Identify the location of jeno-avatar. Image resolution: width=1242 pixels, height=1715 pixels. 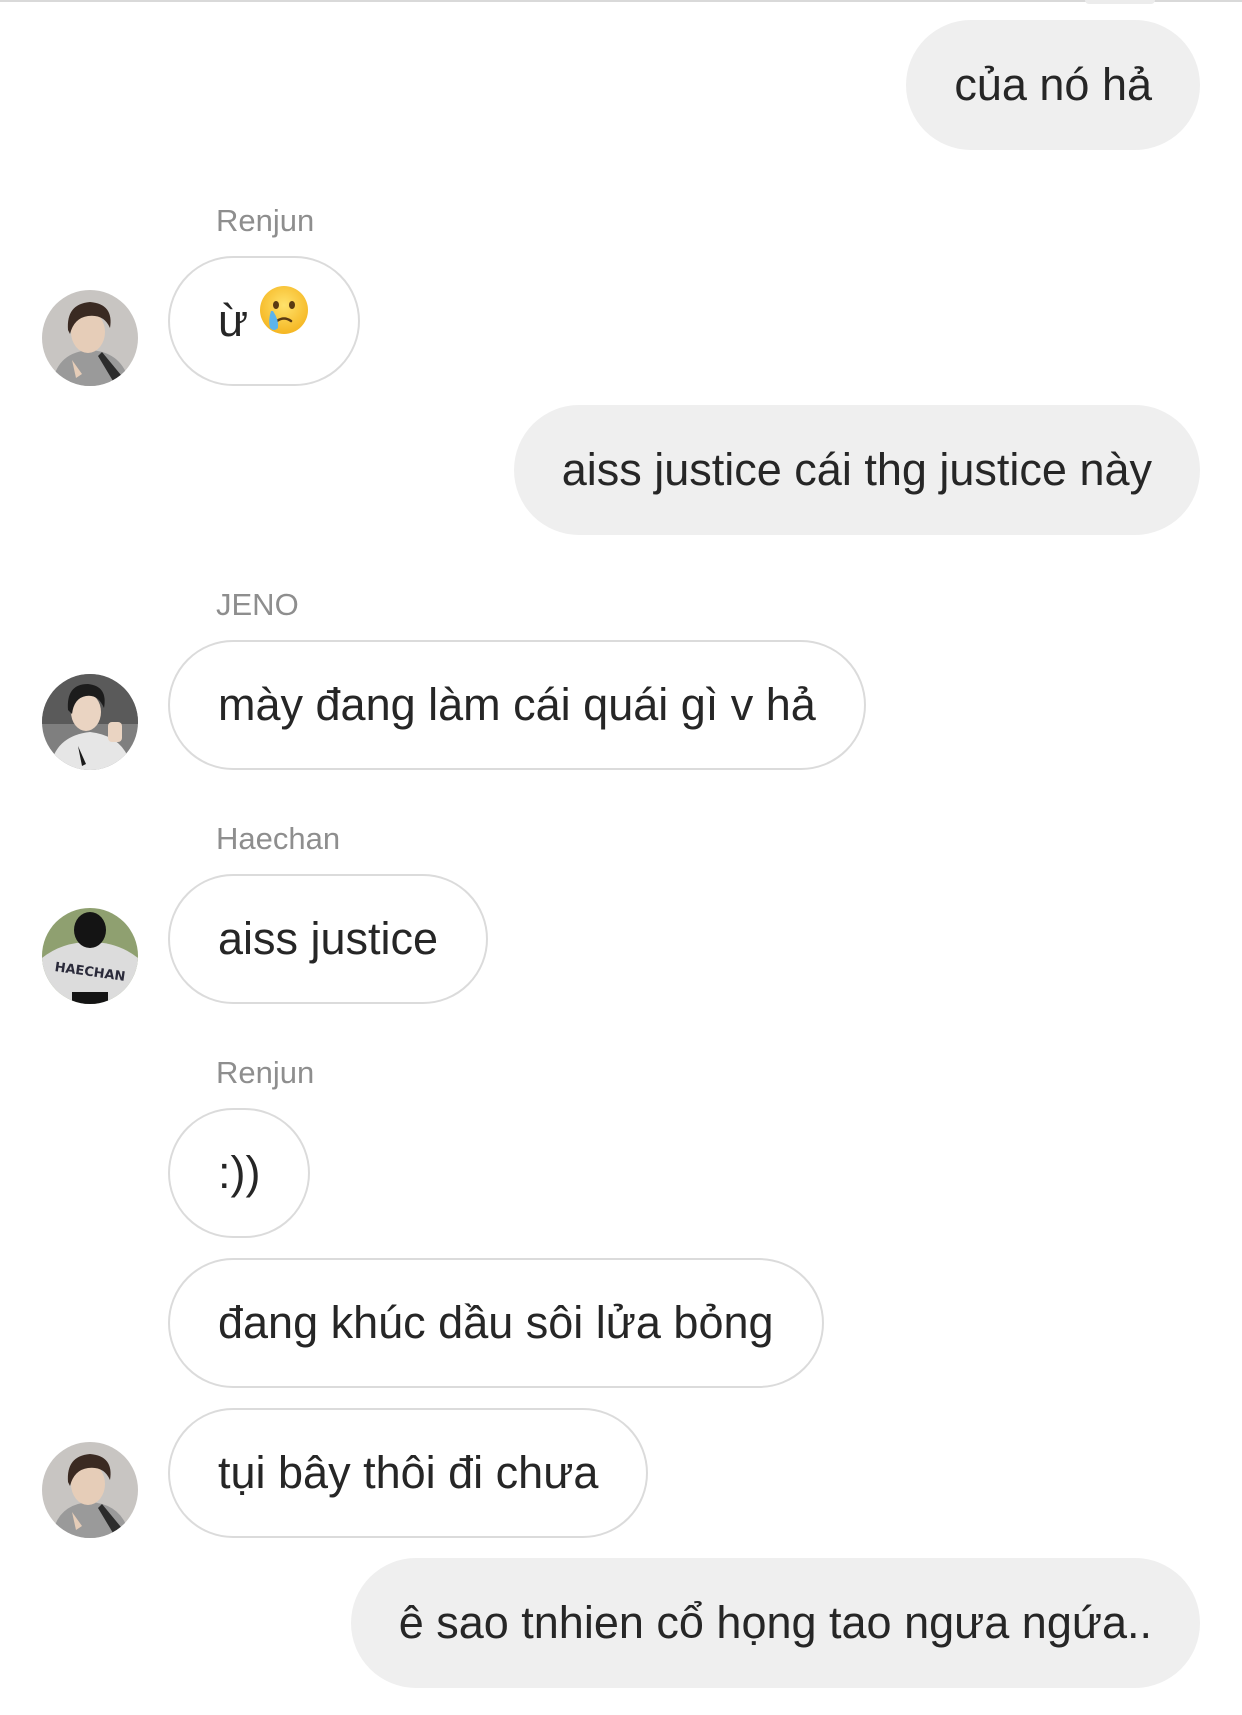
(90, 722).